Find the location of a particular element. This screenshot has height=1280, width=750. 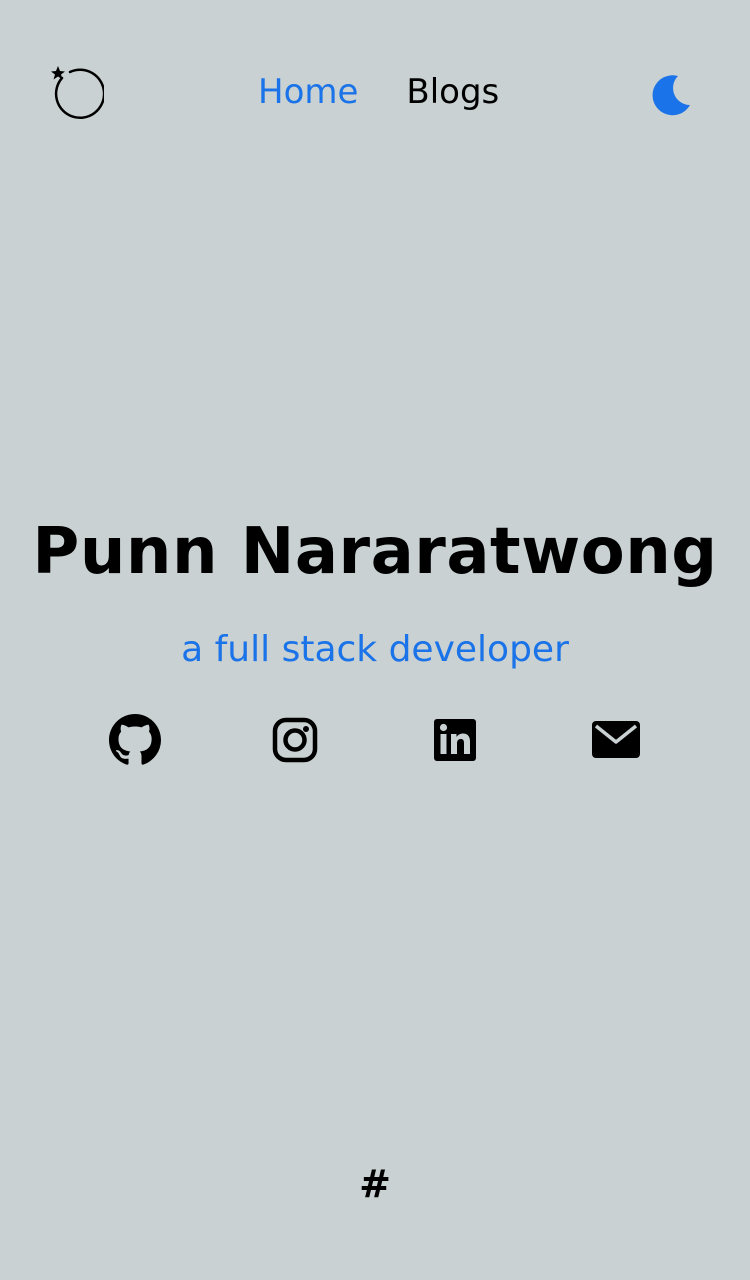

circle-arrow-star-logo-icon is located at coordinates (78, 92).